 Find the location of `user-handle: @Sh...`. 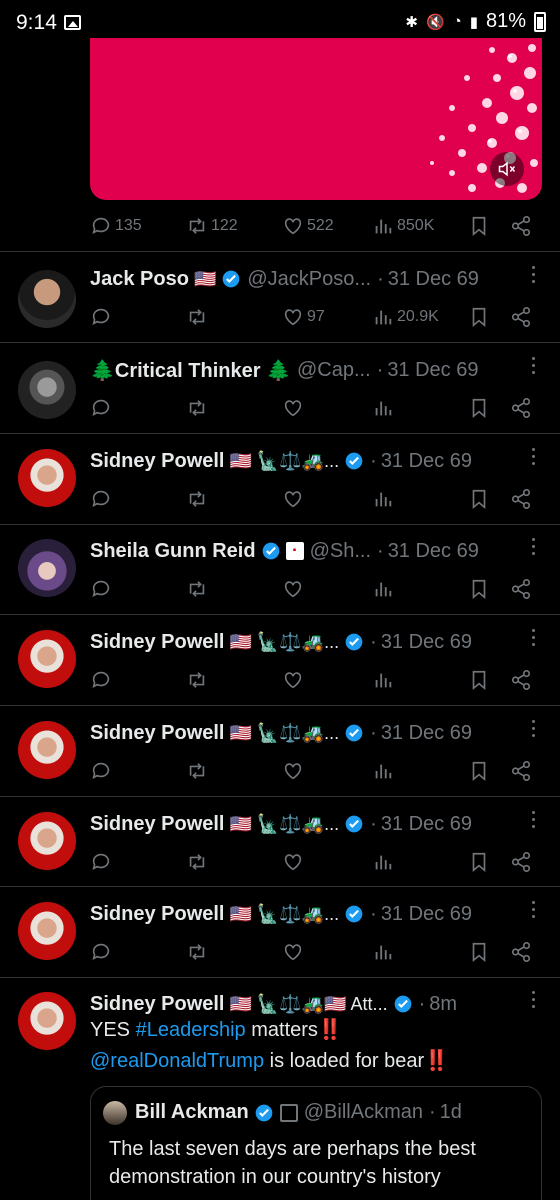

user-handle: @Sh... is located at coordinates (340, 551).